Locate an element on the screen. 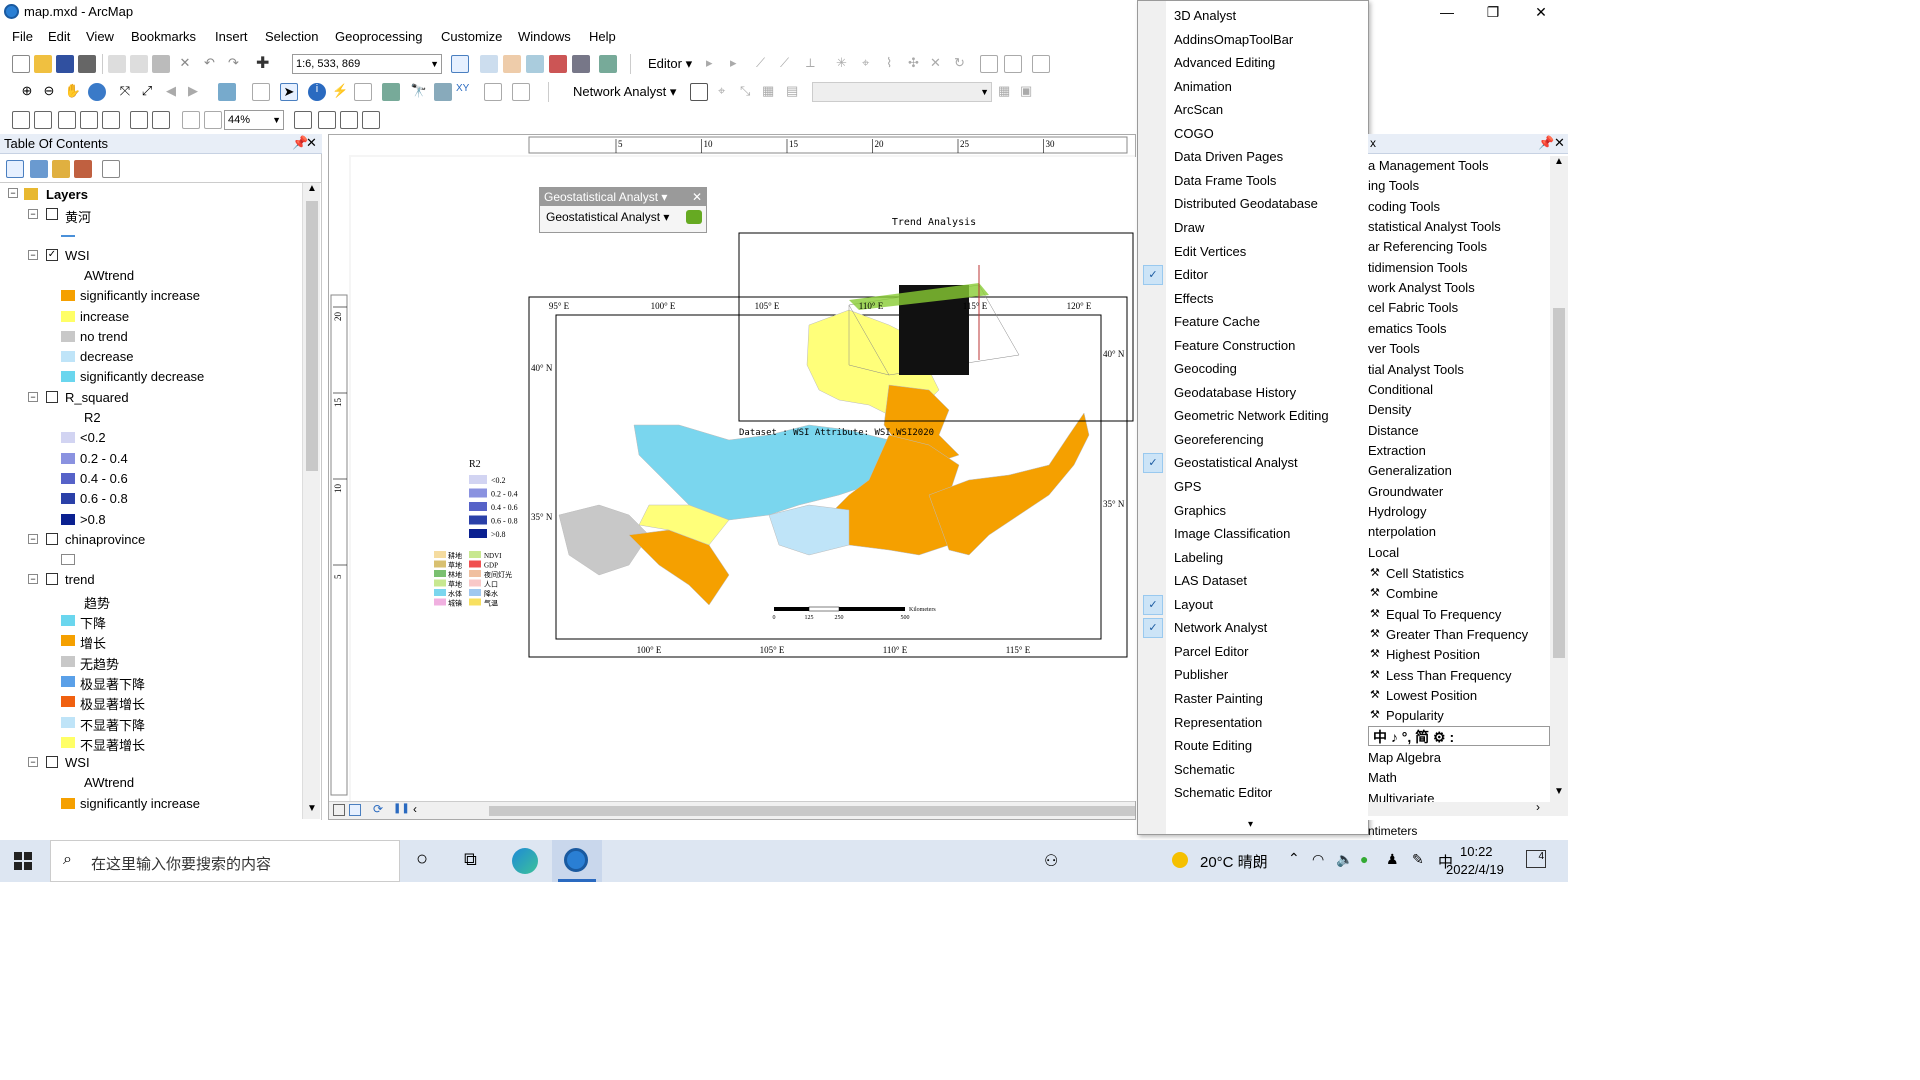 Image resolution: width=1920 pixels, height=1080 pixels. create-network-location-icon: ⌖ is located at coordinates (727, 92).